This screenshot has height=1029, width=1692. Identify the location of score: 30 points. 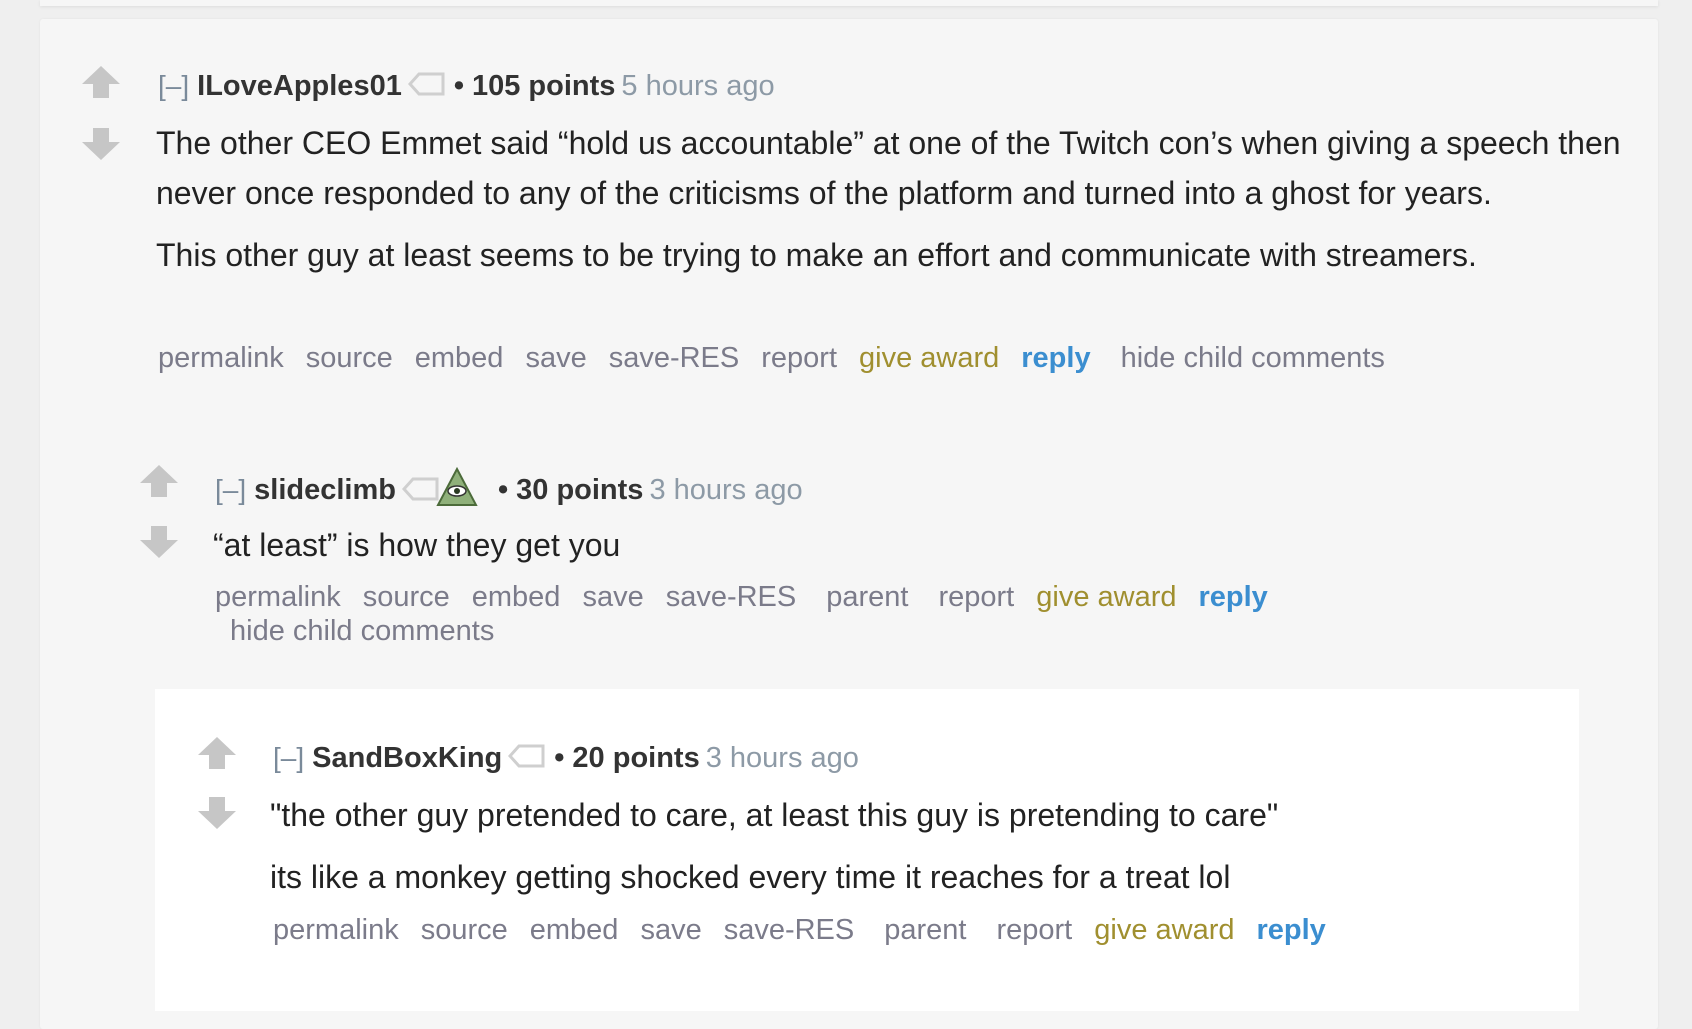
(580, 490).